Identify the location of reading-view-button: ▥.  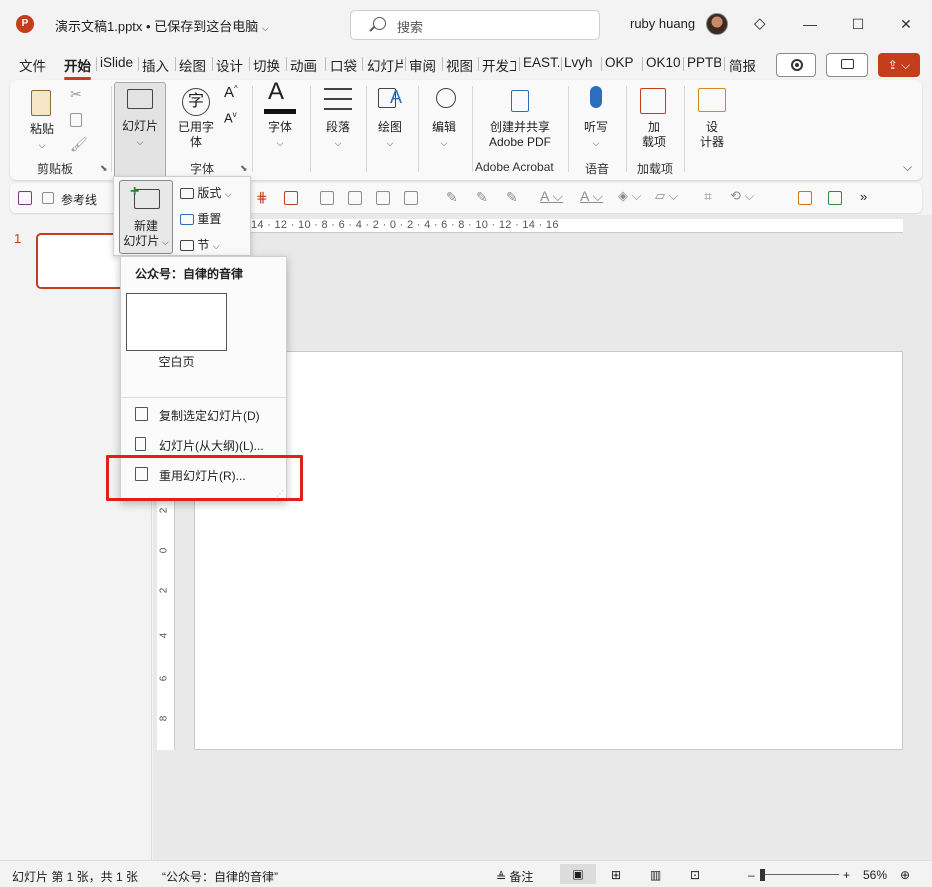
(655, 875).